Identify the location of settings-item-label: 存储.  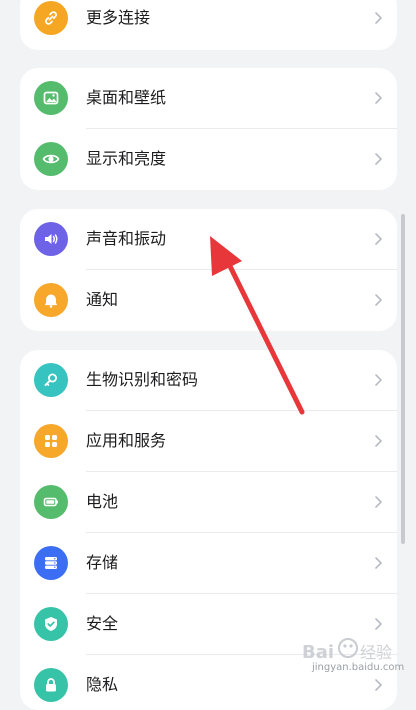
(102, 562).